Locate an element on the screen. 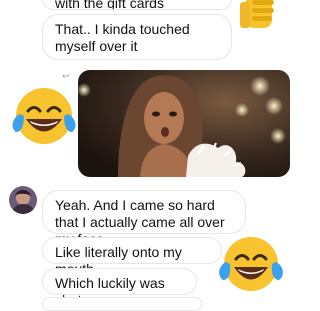 The width and height of the screenshot is (320, 311). message-bubble-gift-cards: with the gift cards is located at coordinates (137, 5).